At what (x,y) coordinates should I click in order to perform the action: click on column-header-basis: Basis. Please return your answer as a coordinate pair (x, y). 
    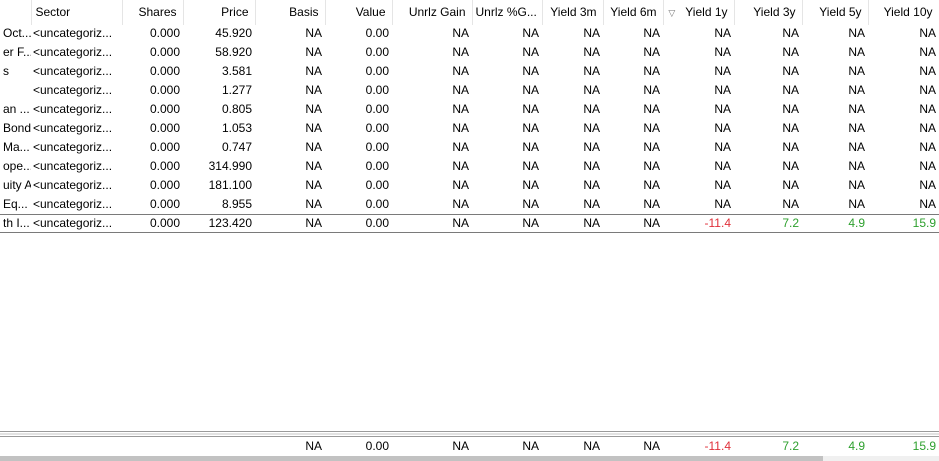
    Looking at the image, I should click on (290, 12).